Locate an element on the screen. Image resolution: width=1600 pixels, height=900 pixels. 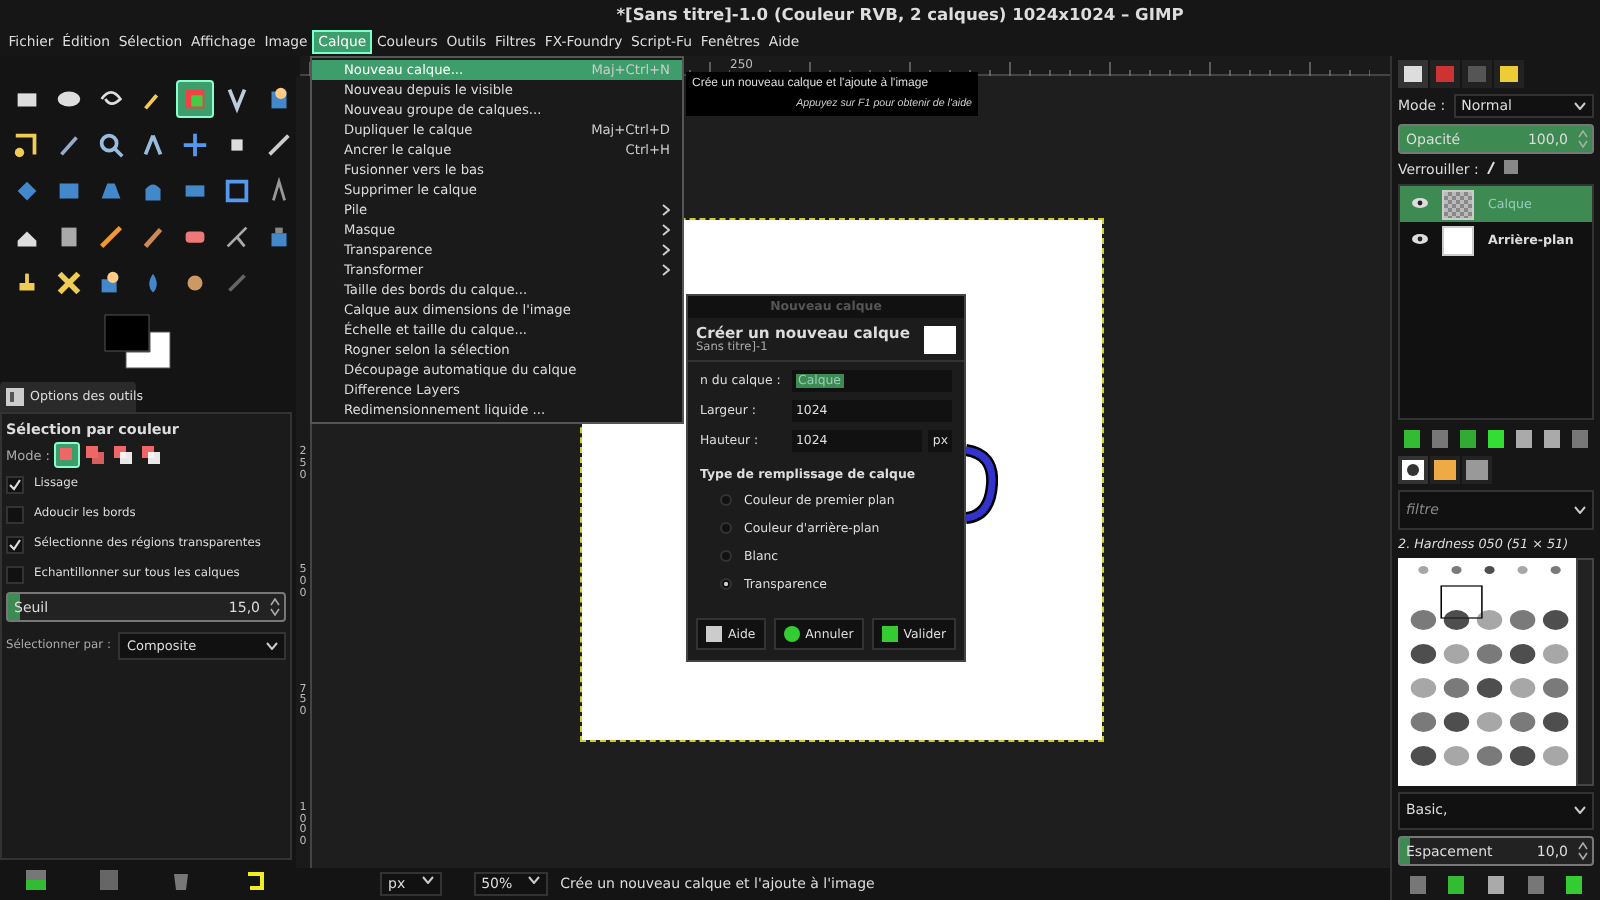
v-shape-icon is located at coordinates (237, 99).